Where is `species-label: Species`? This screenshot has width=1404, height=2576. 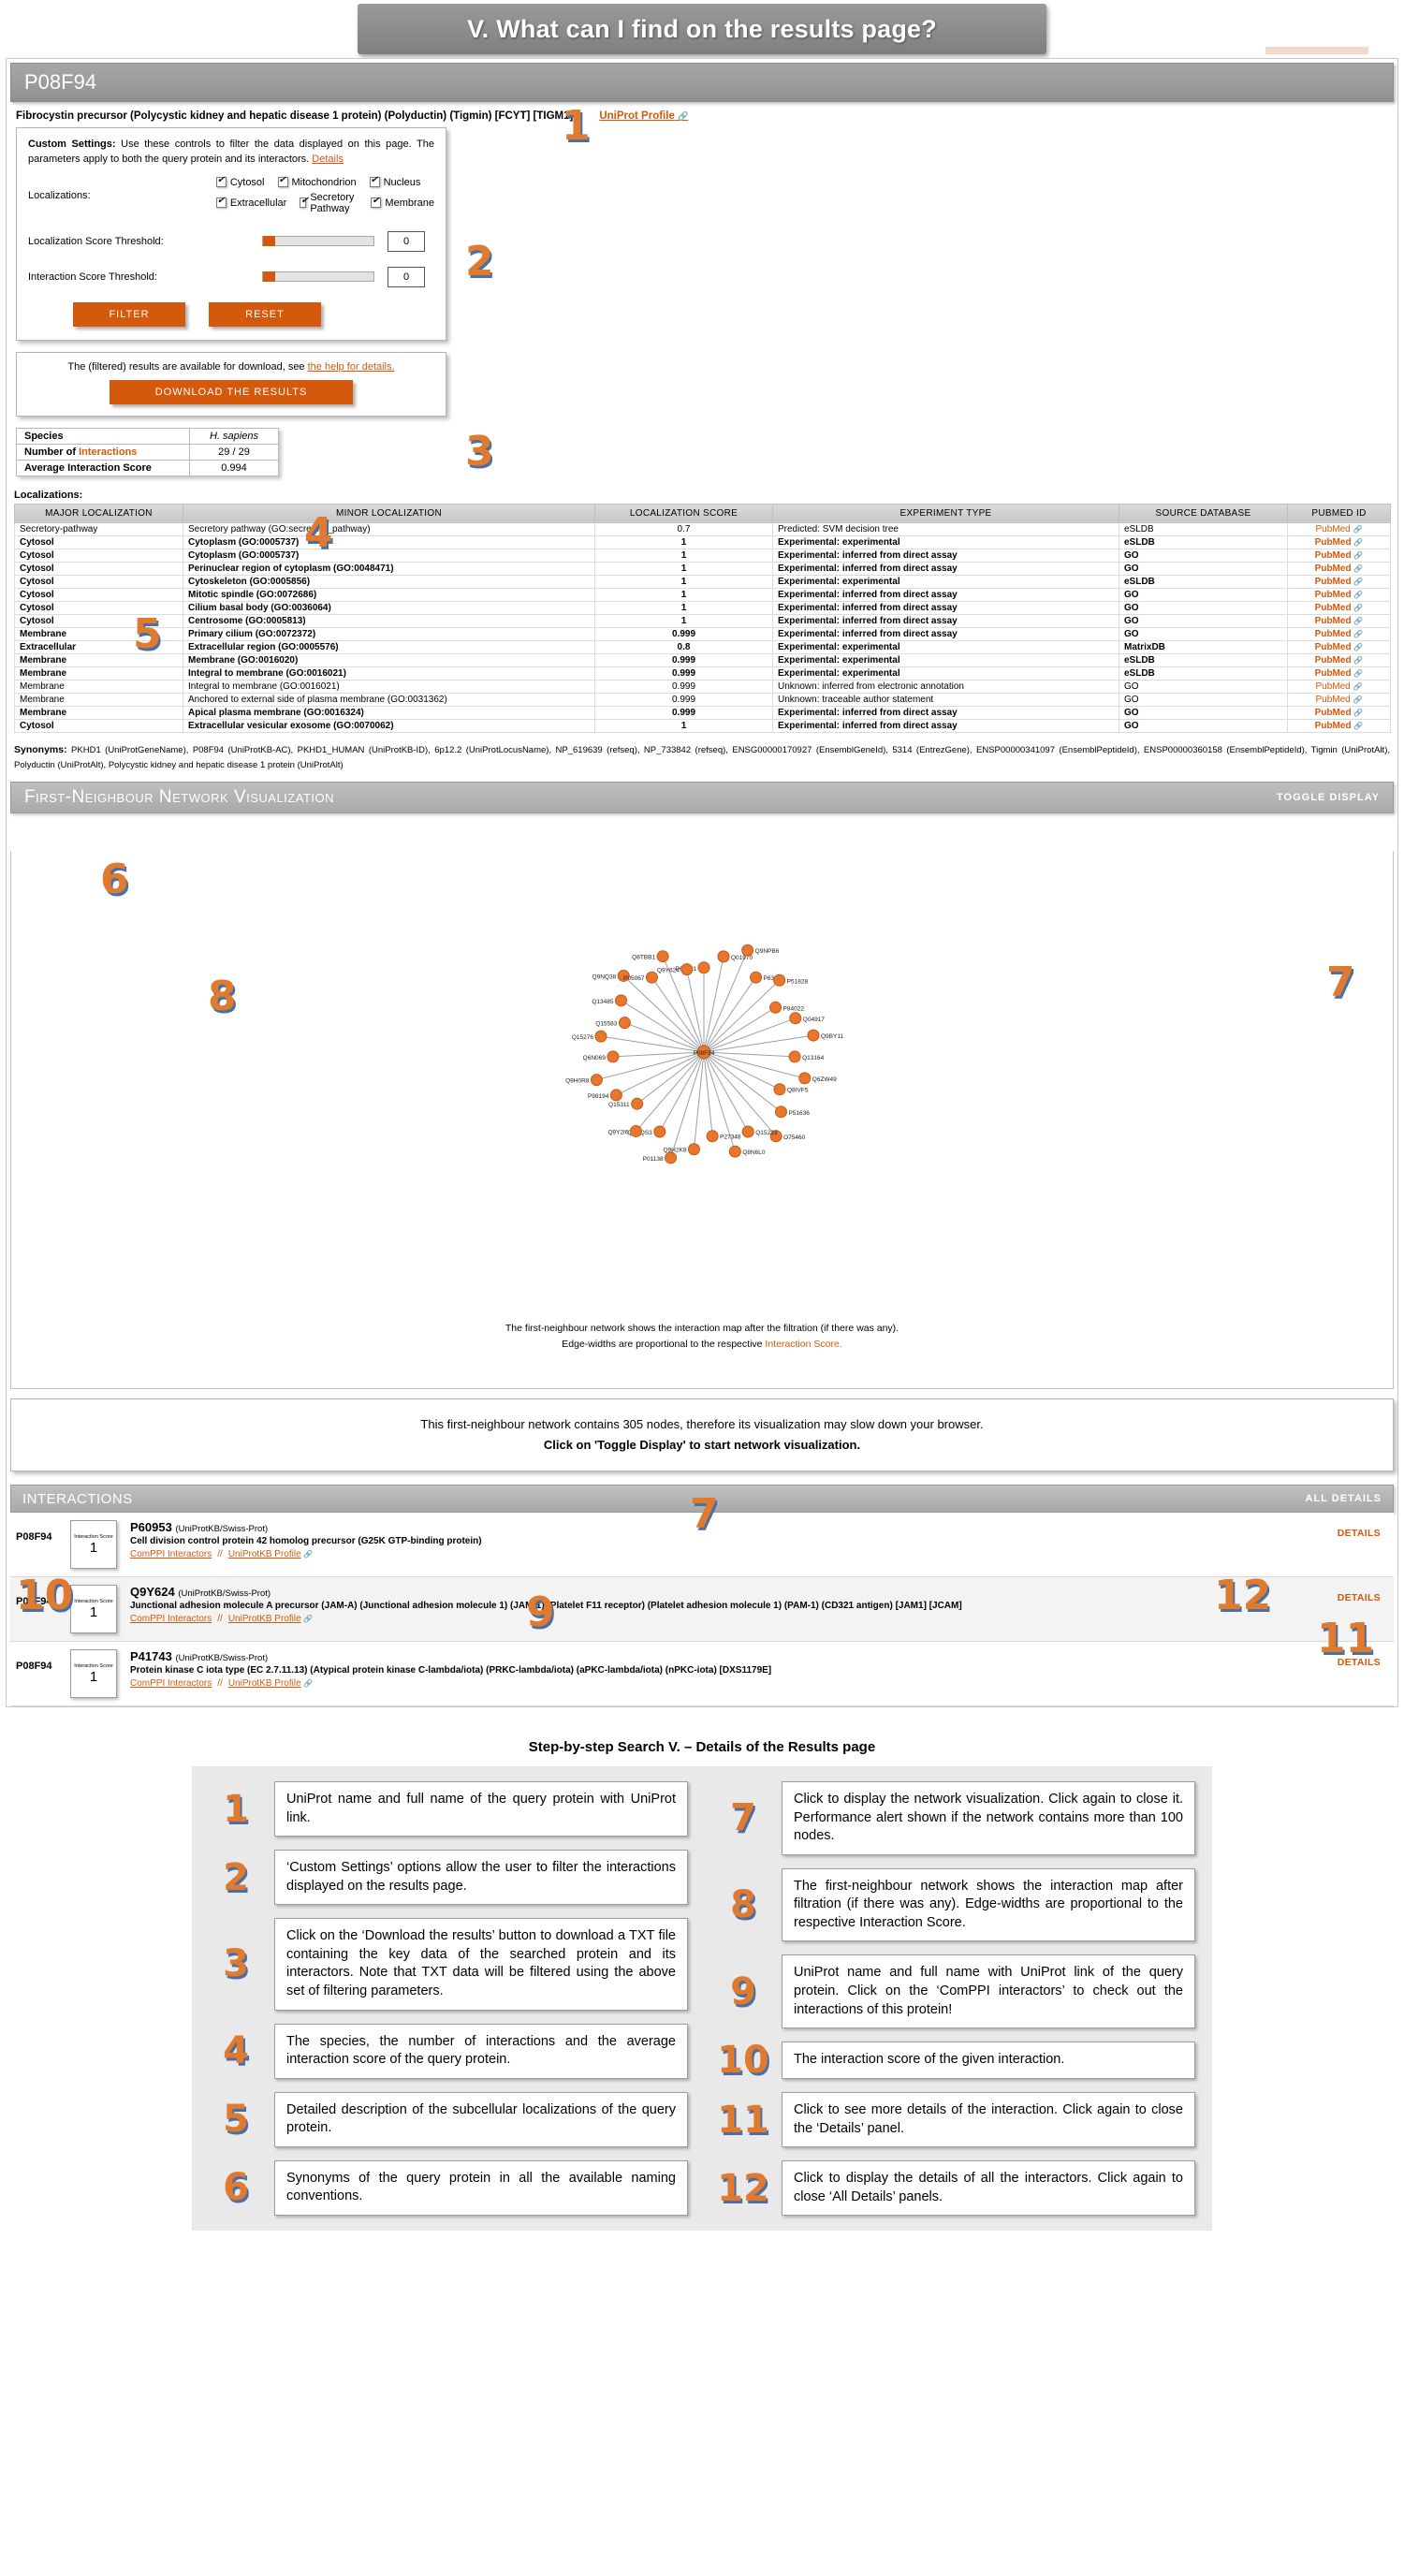 species-label: Species is located at coordinates (103, 436).